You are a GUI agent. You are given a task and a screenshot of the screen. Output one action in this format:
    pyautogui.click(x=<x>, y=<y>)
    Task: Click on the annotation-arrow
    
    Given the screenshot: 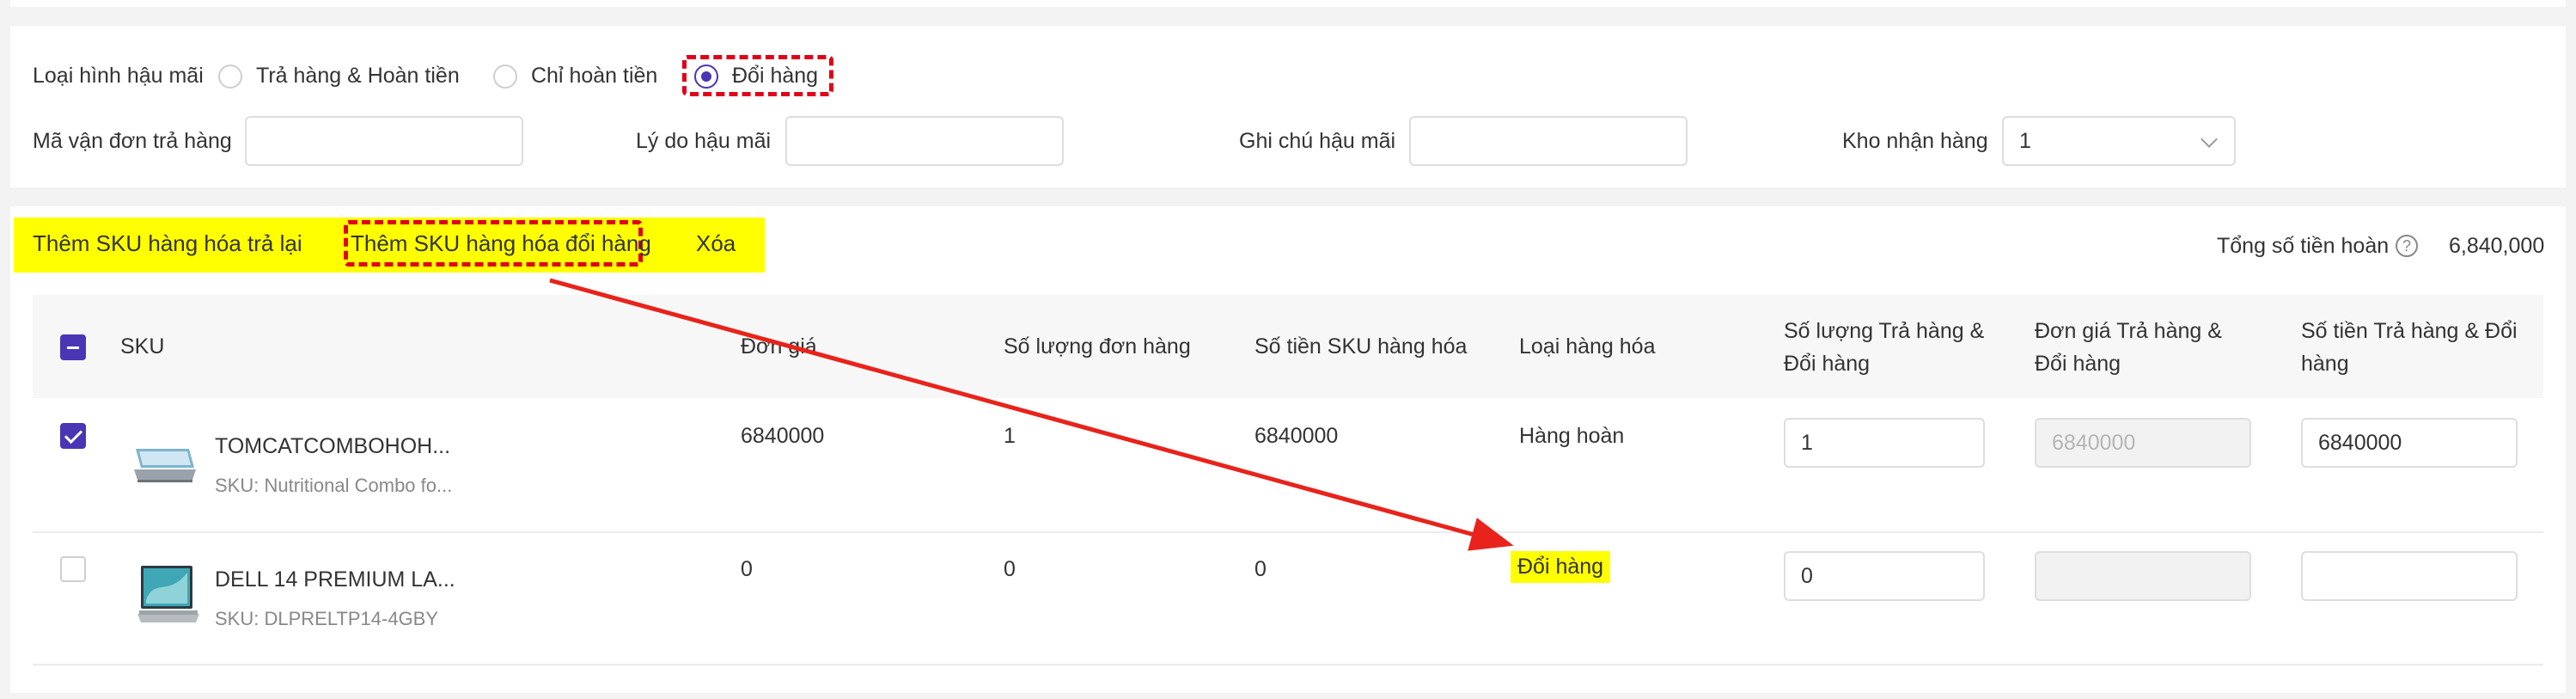 What is the action you would take?
    pyautogui.click(x=1031, y=414)
    